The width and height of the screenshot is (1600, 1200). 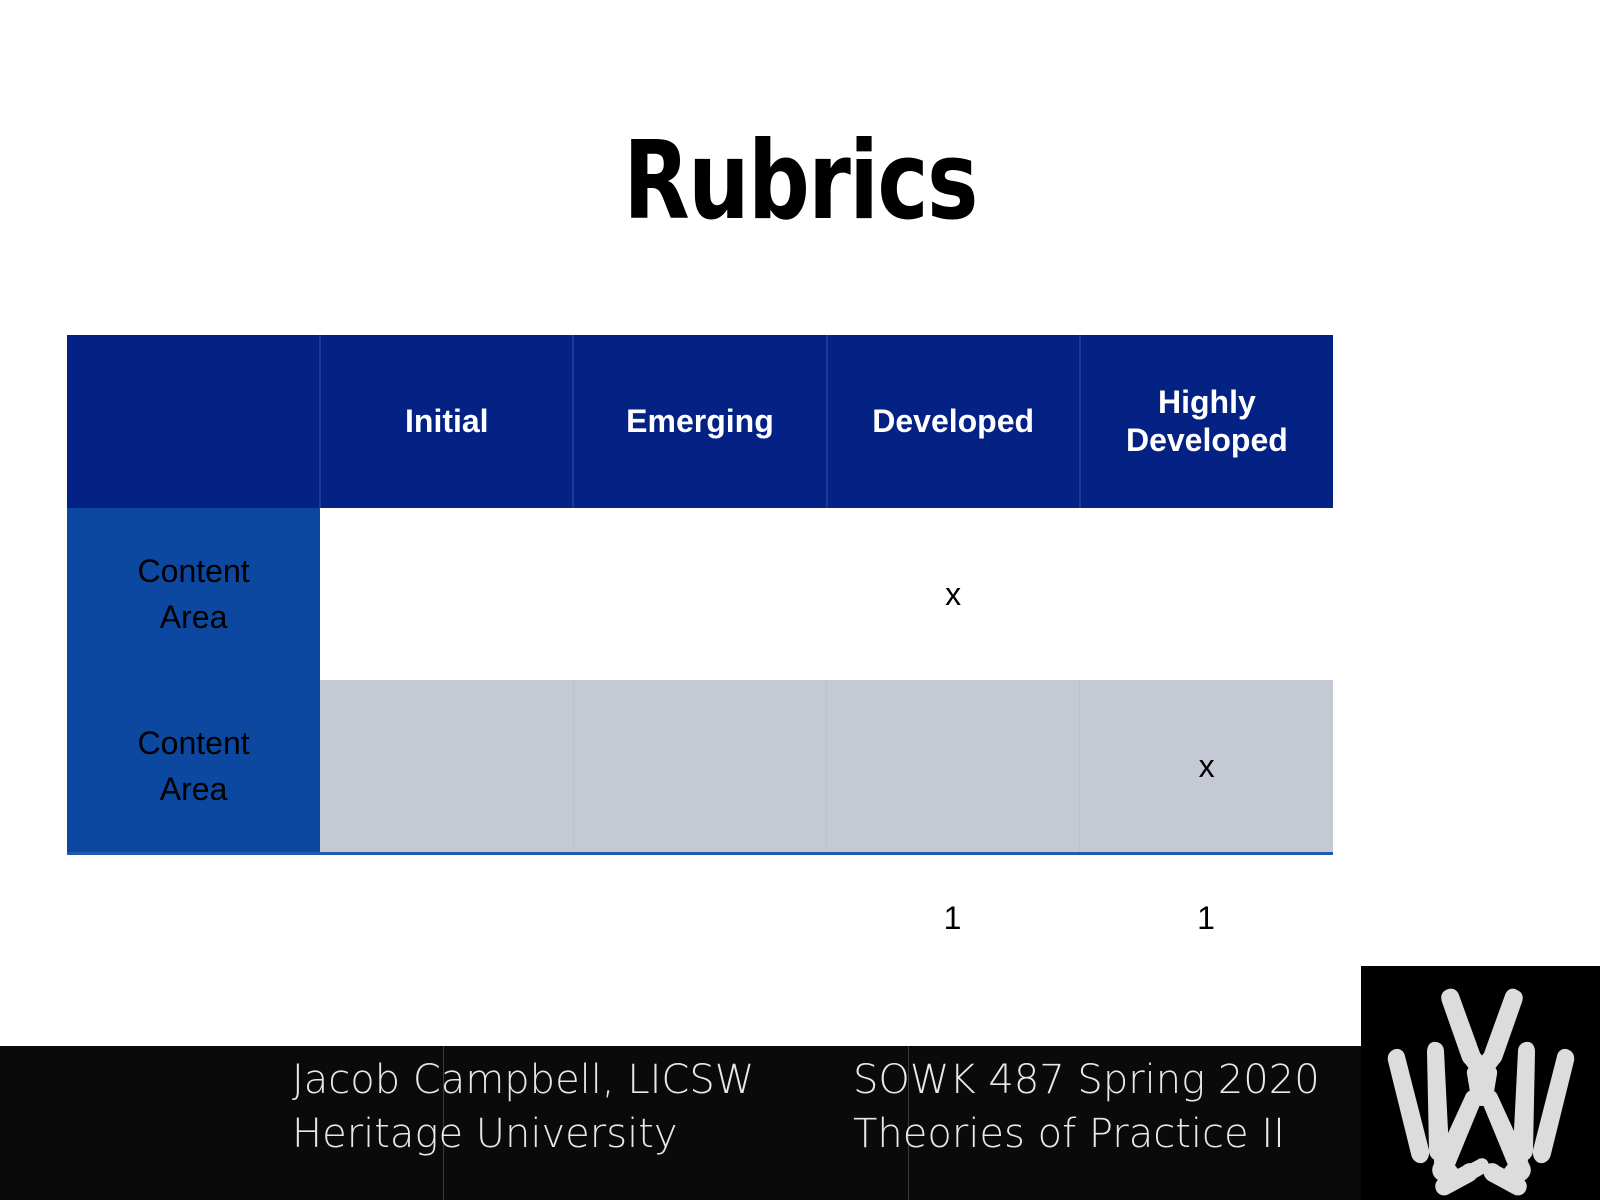 I want to click on totals-spacer, so click(x=193, y=918).